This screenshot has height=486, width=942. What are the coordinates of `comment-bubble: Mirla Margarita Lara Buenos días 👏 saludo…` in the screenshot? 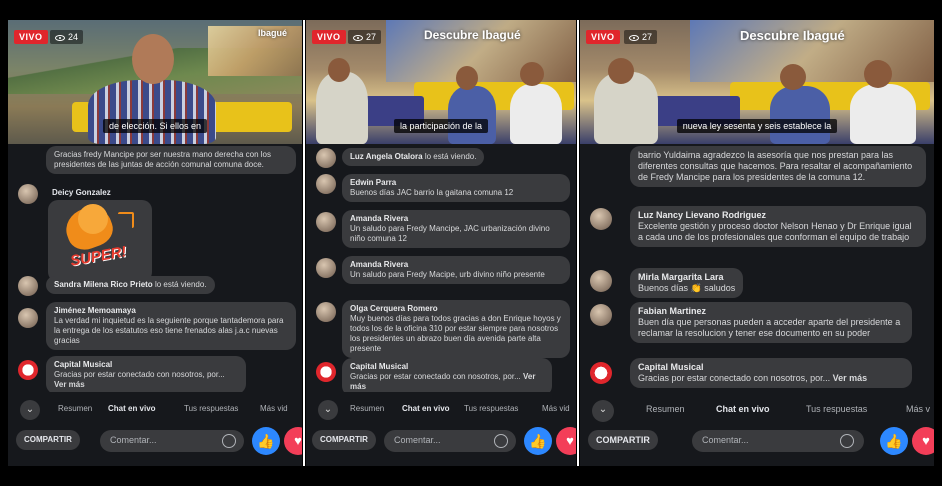 It's located at (687, 283).